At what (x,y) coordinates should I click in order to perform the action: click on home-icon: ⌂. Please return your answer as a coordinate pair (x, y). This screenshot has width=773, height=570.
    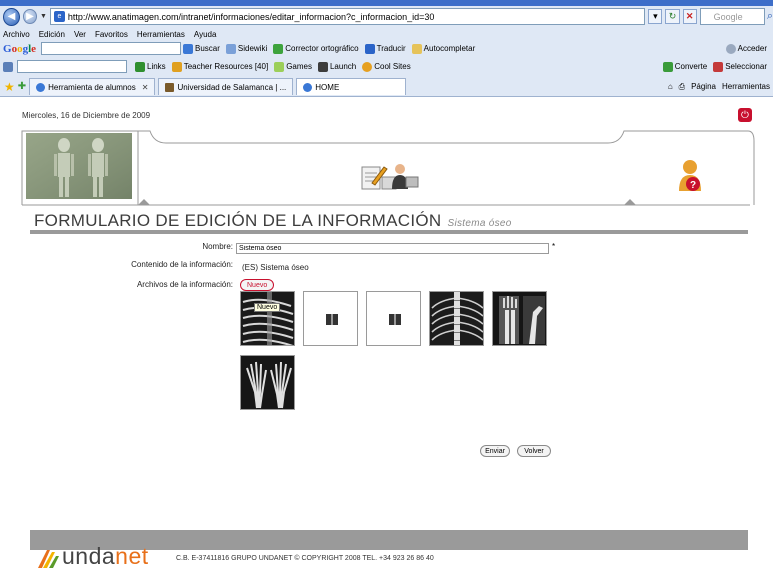
    Looking at the image, I should click on (670, 86).